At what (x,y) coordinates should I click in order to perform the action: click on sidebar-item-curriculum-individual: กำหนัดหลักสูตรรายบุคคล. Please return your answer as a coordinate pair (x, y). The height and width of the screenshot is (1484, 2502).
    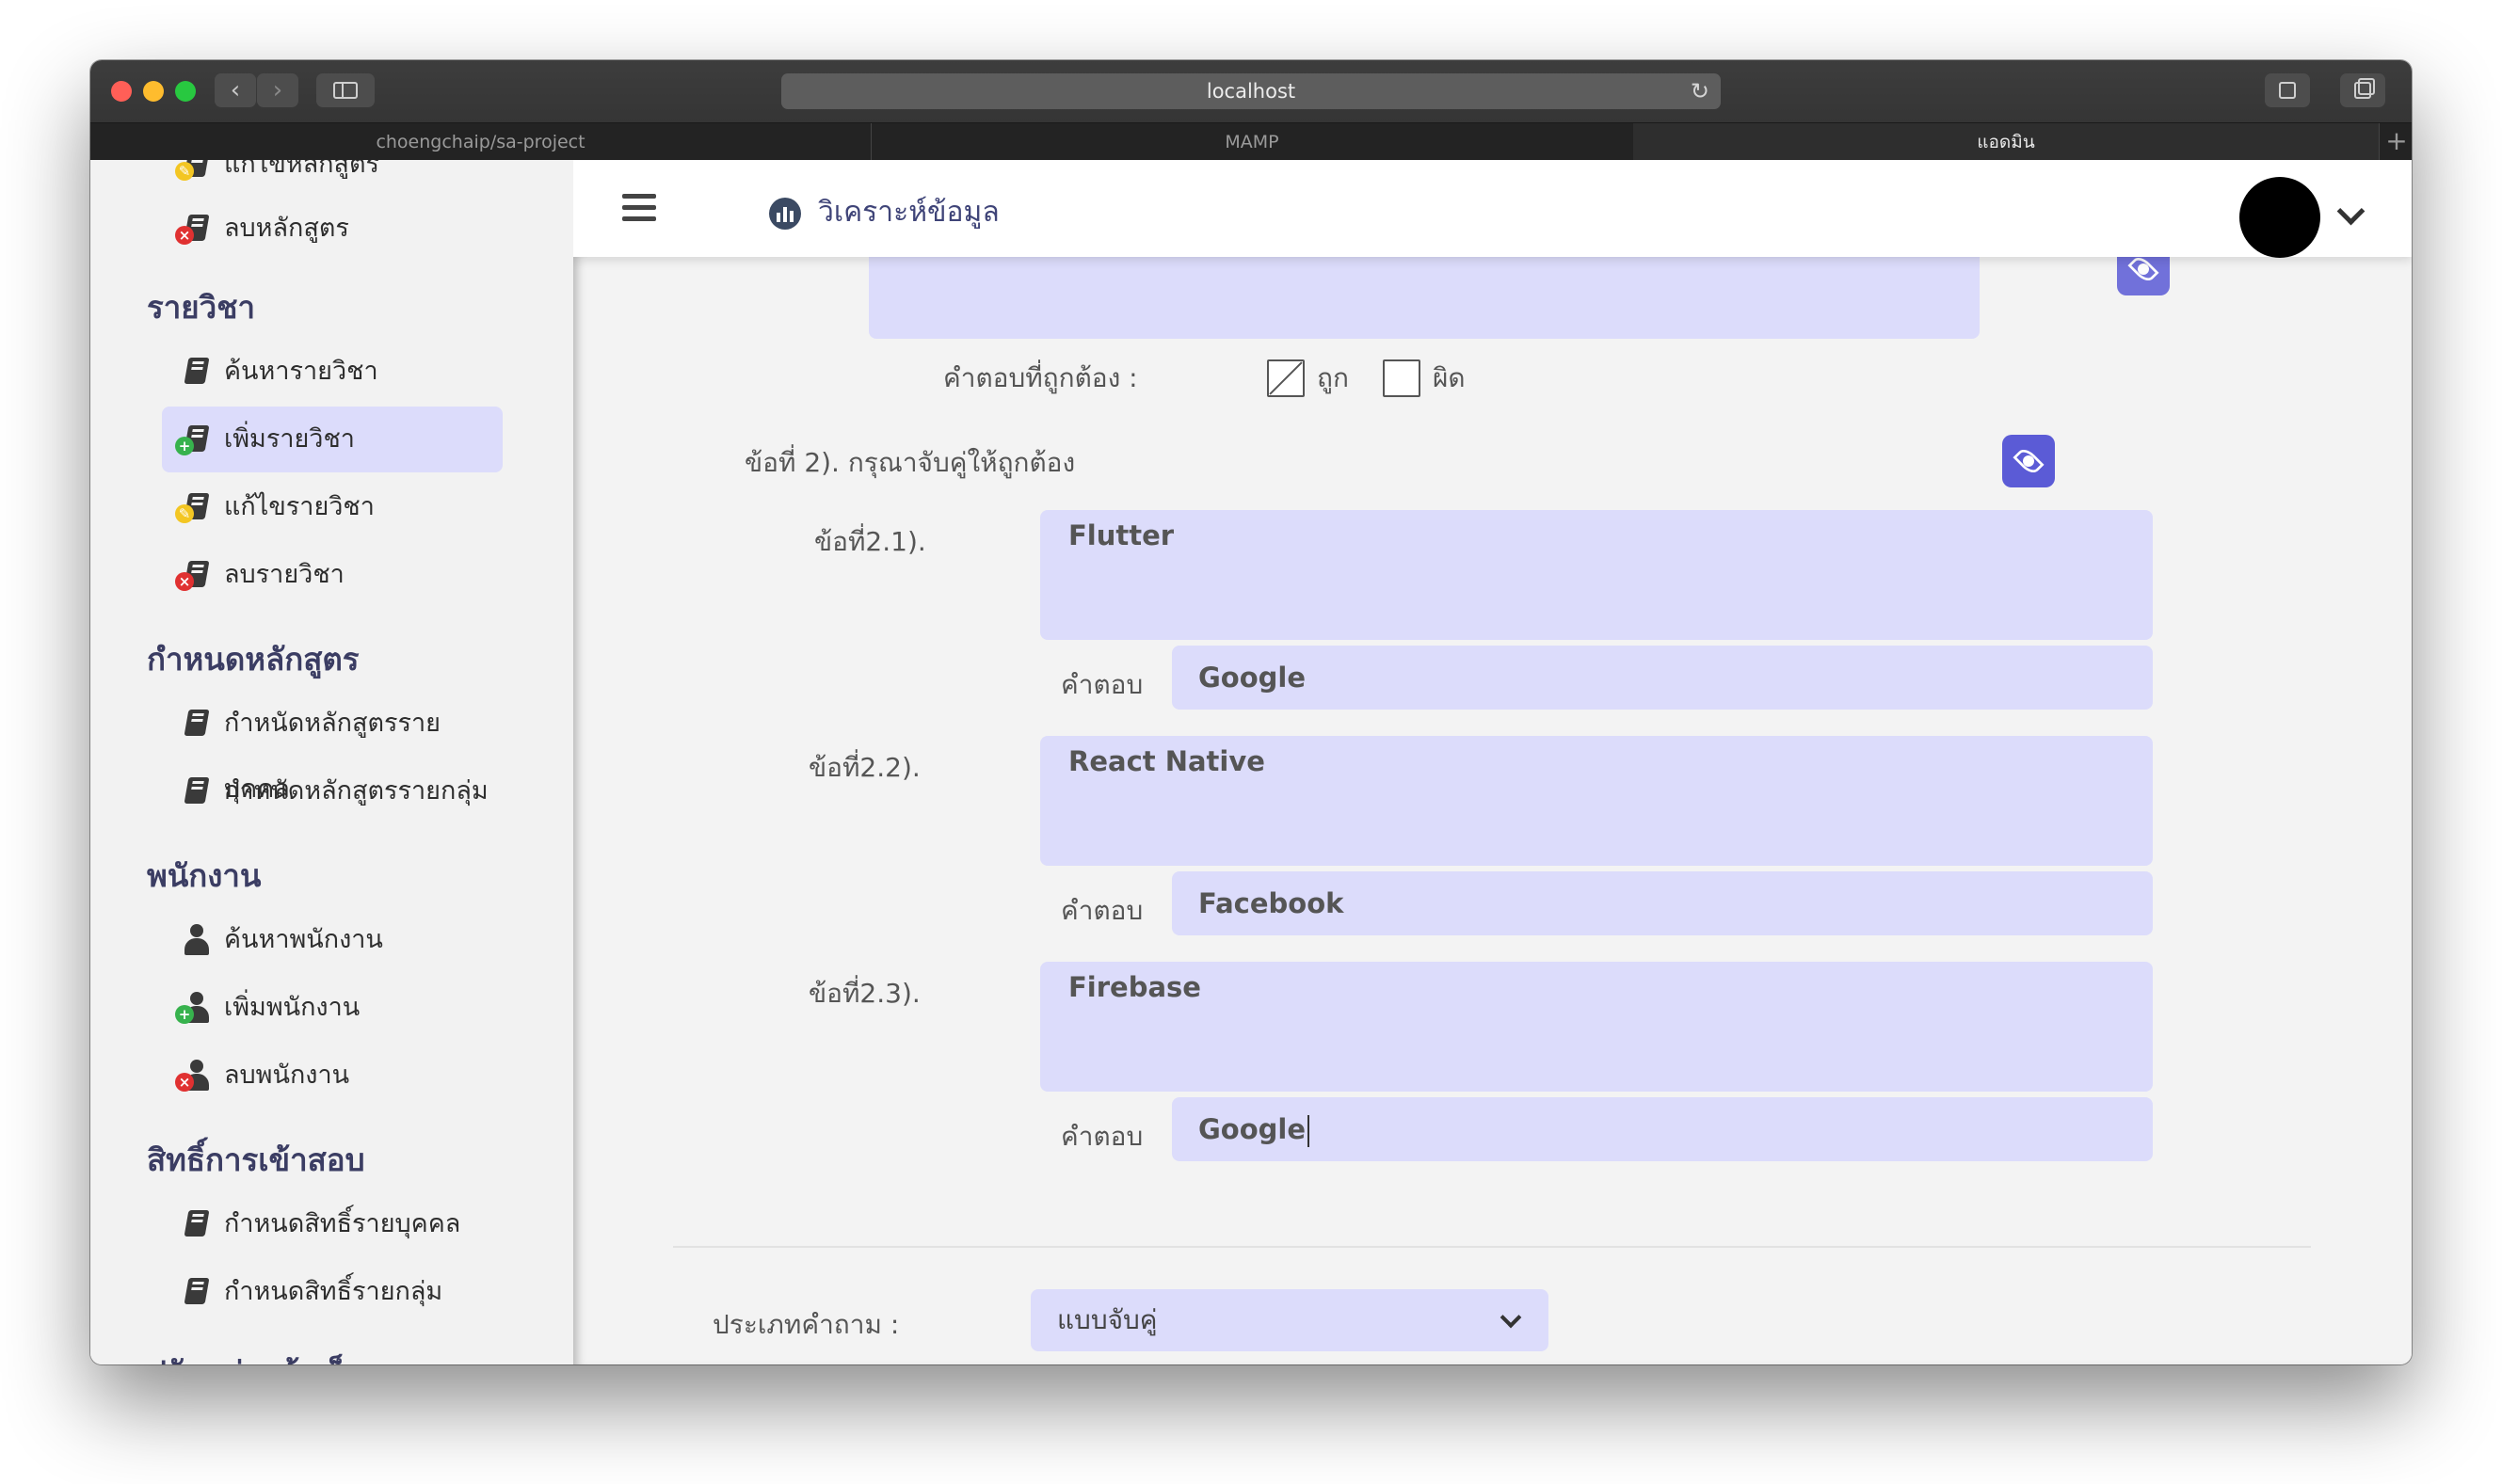
    Looking at the image, I should click on (333, 747).